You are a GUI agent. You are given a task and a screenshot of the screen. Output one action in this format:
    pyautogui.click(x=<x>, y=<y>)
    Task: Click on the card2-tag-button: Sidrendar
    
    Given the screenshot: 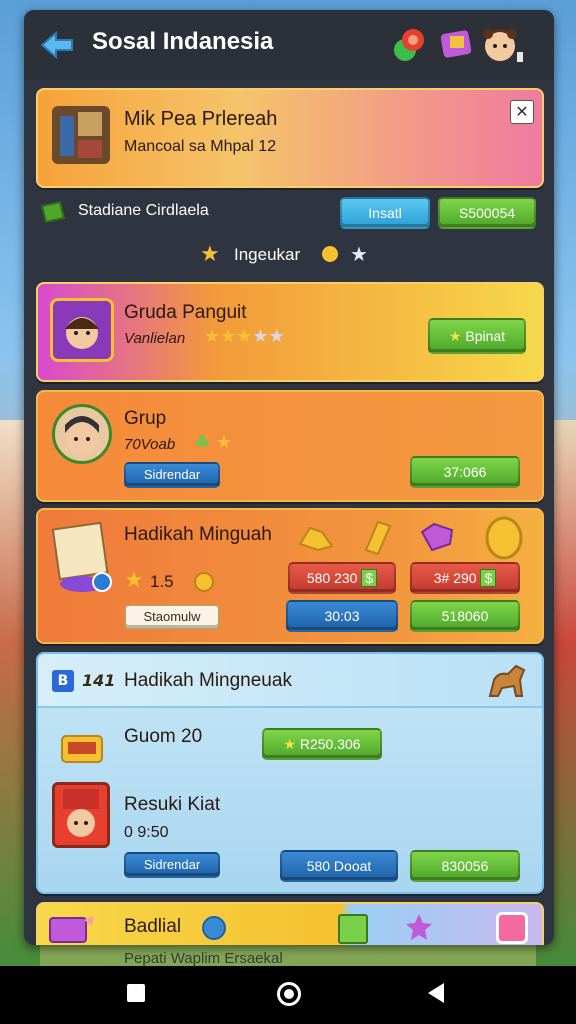 What is the action you would take?
    pyautogui.click(x=172, y=475)
    